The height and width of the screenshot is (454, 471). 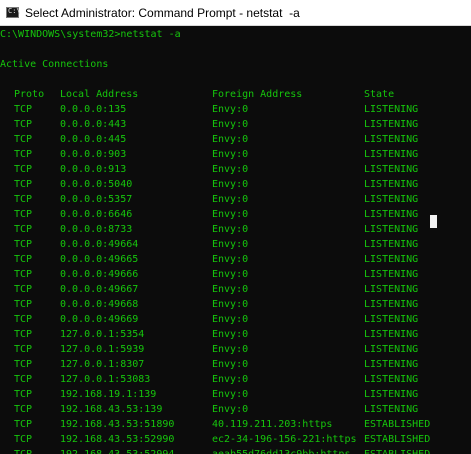 I want to click on connection-row: TCP 0.0.0.0:49669 Envy:0 LISTENING, so click(x=235, y=319).